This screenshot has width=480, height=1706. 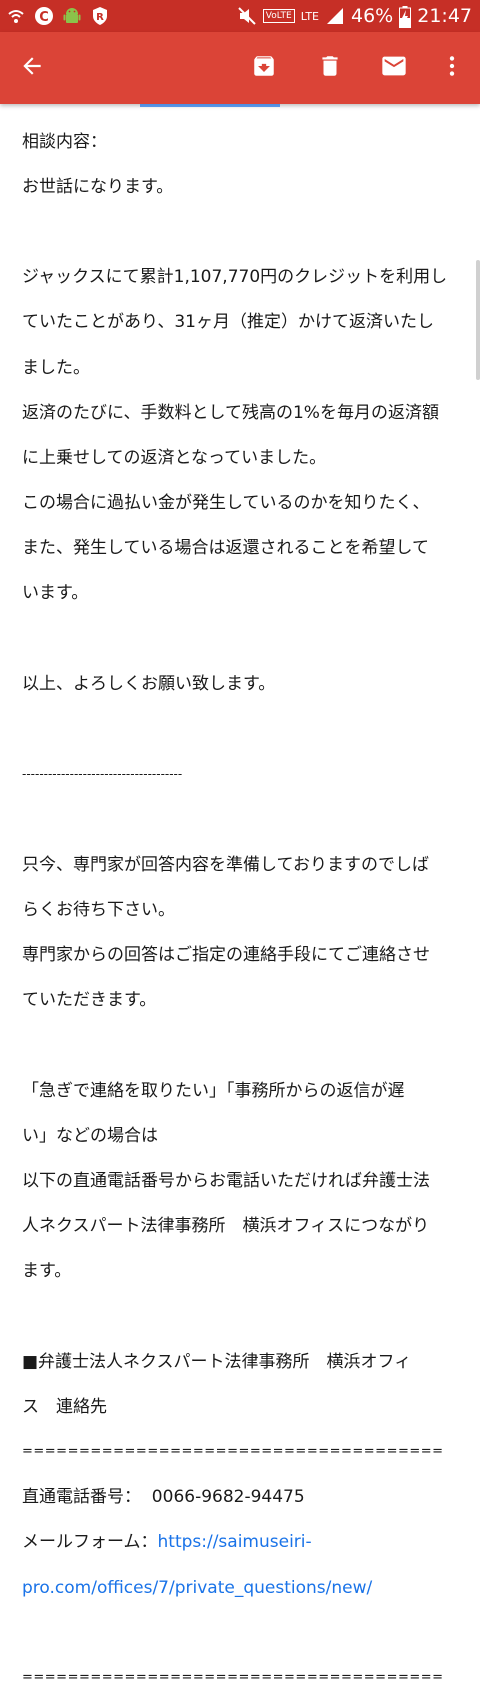 What do you see at coordinates (230, 412) in the screenshot?
I see `body-line: 返済のたびに、手数料として残高の1%を毎月の返済額` at bounding box center [230, 412].